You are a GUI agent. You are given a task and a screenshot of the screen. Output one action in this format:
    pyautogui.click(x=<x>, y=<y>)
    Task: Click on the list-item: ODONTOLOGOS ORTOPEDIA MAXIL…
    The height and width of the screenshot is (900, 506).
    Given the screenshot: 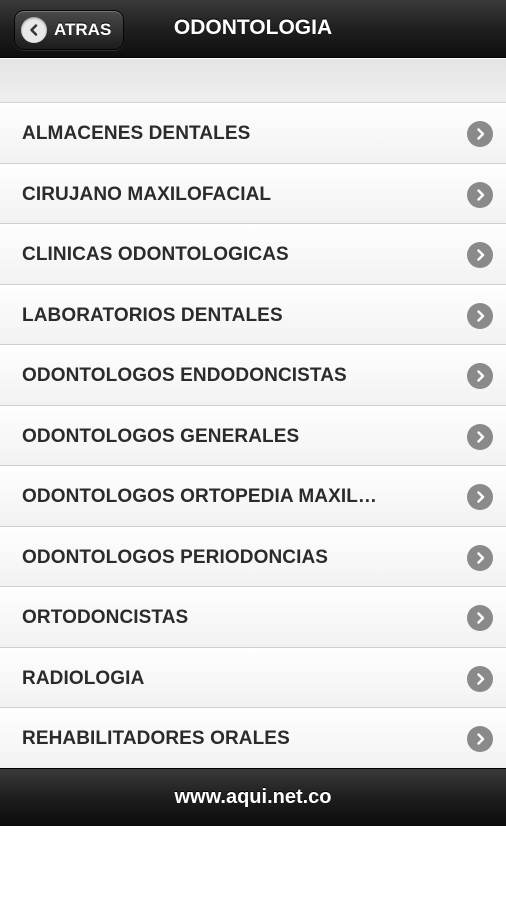 What is the action you would take?
    pyautogui.click(x=253, y=496)
    